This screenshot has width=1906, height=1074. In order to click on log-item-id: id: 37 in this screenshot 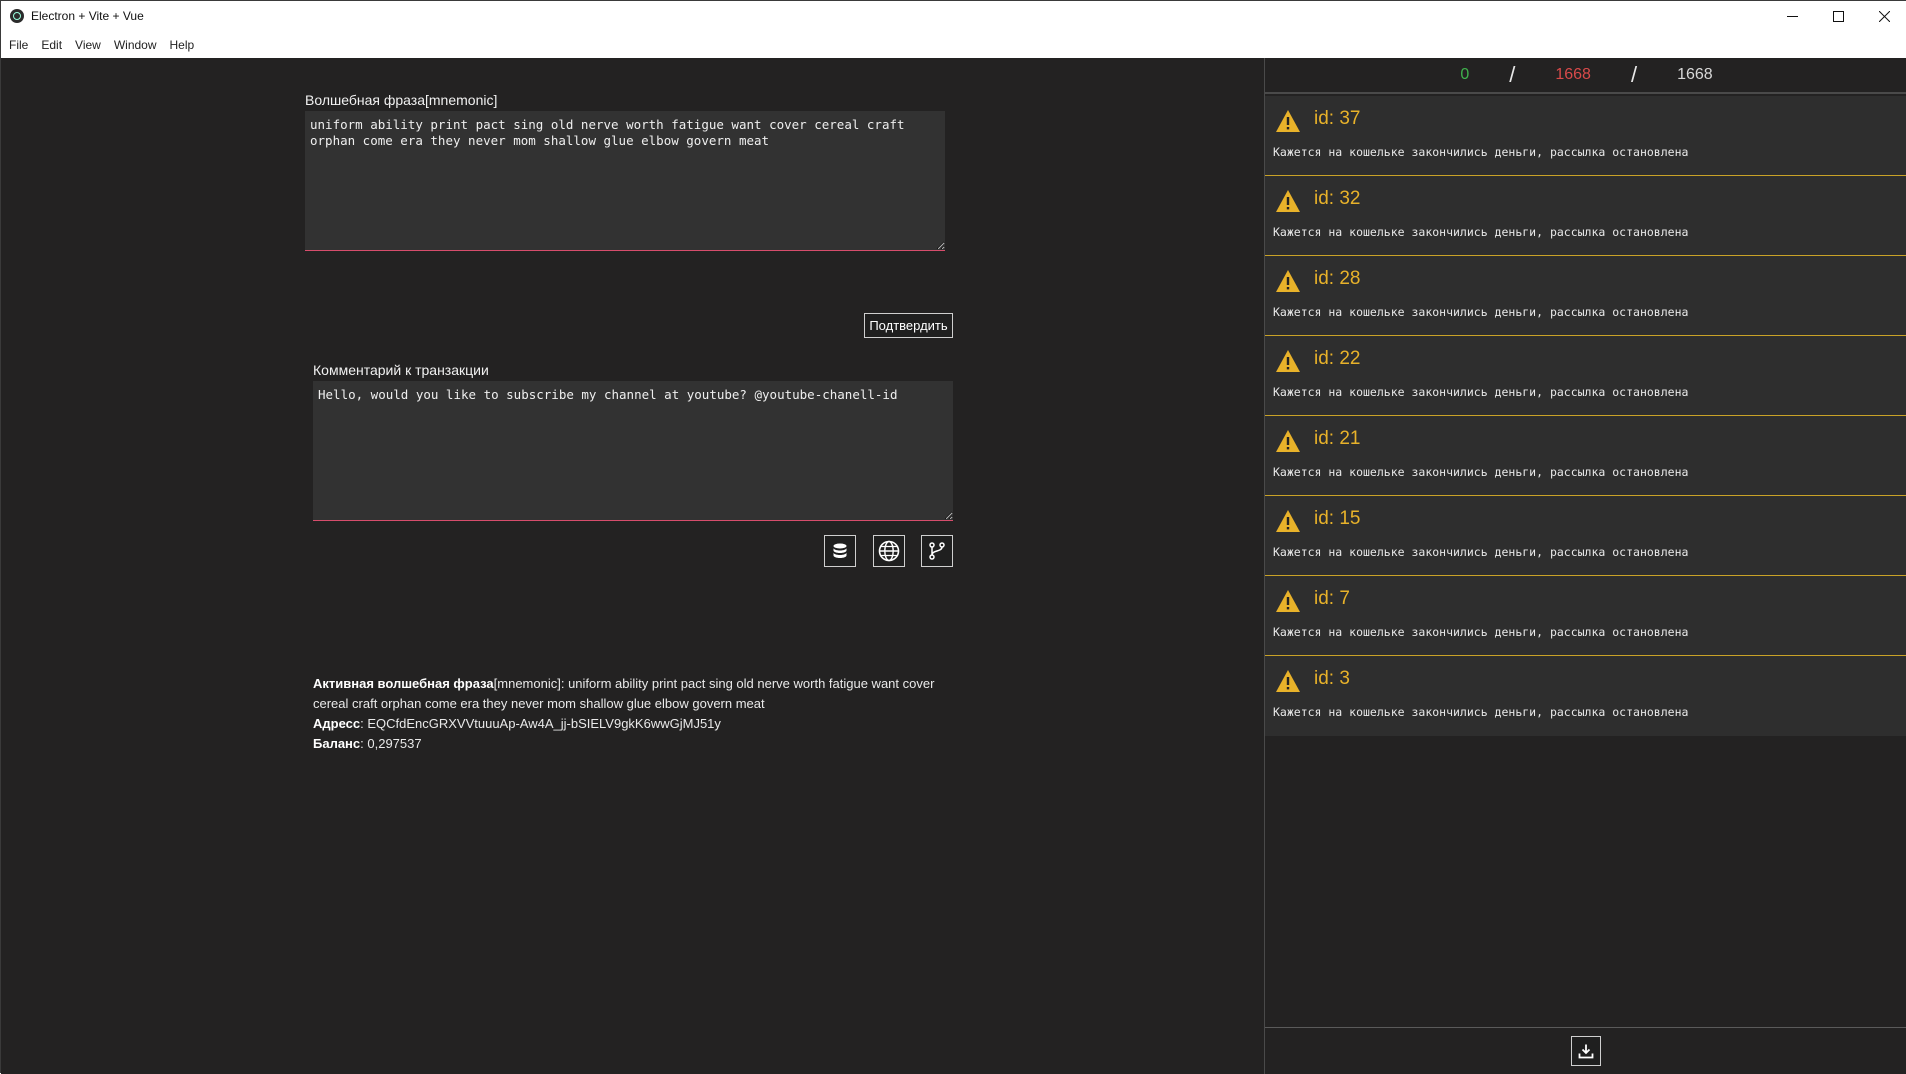, I will do `click(1337, 118)`.